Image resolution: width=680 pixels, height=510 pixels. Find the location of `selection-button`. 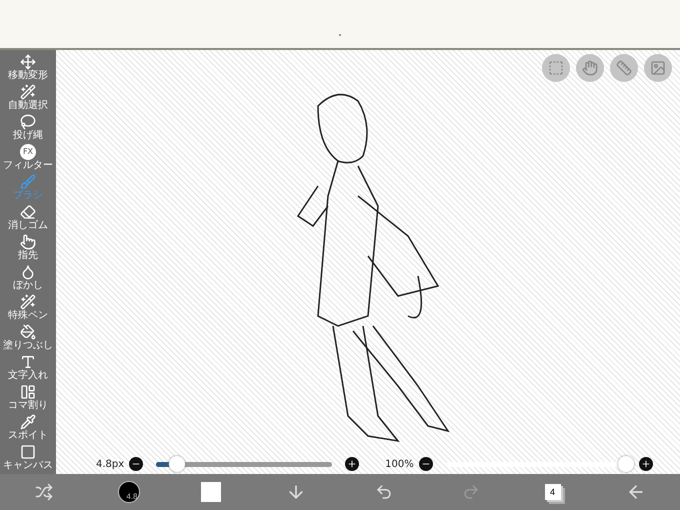

selection-button is located at coordinates (556, 68).